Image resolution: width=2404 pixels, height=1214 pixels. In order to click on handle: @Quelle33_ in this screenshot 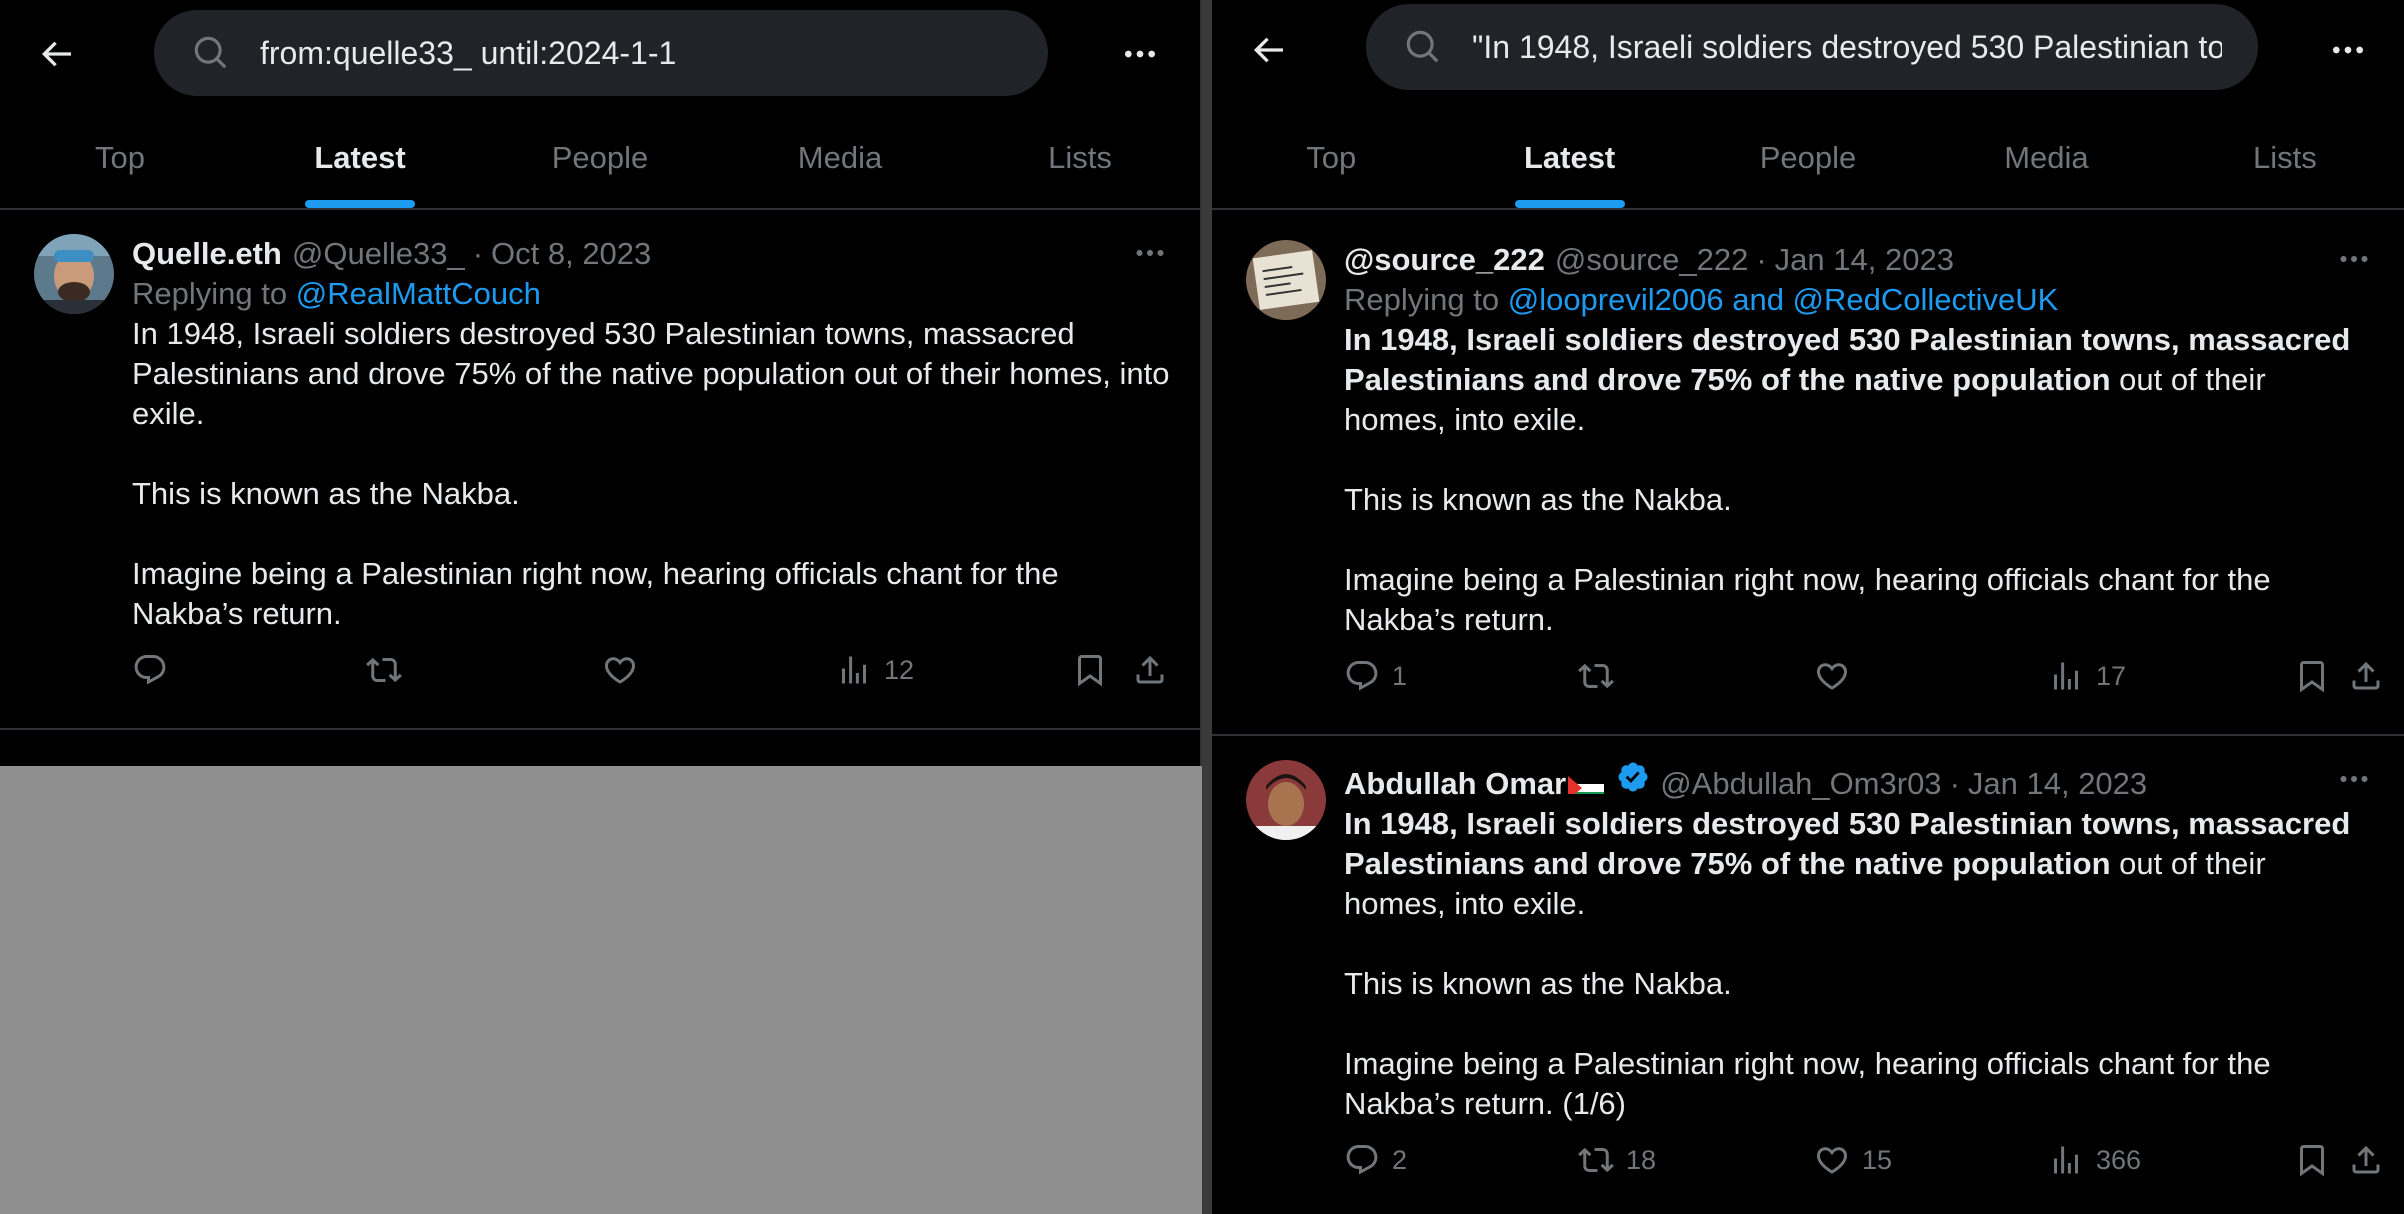, I will do `click(378, 254)`.